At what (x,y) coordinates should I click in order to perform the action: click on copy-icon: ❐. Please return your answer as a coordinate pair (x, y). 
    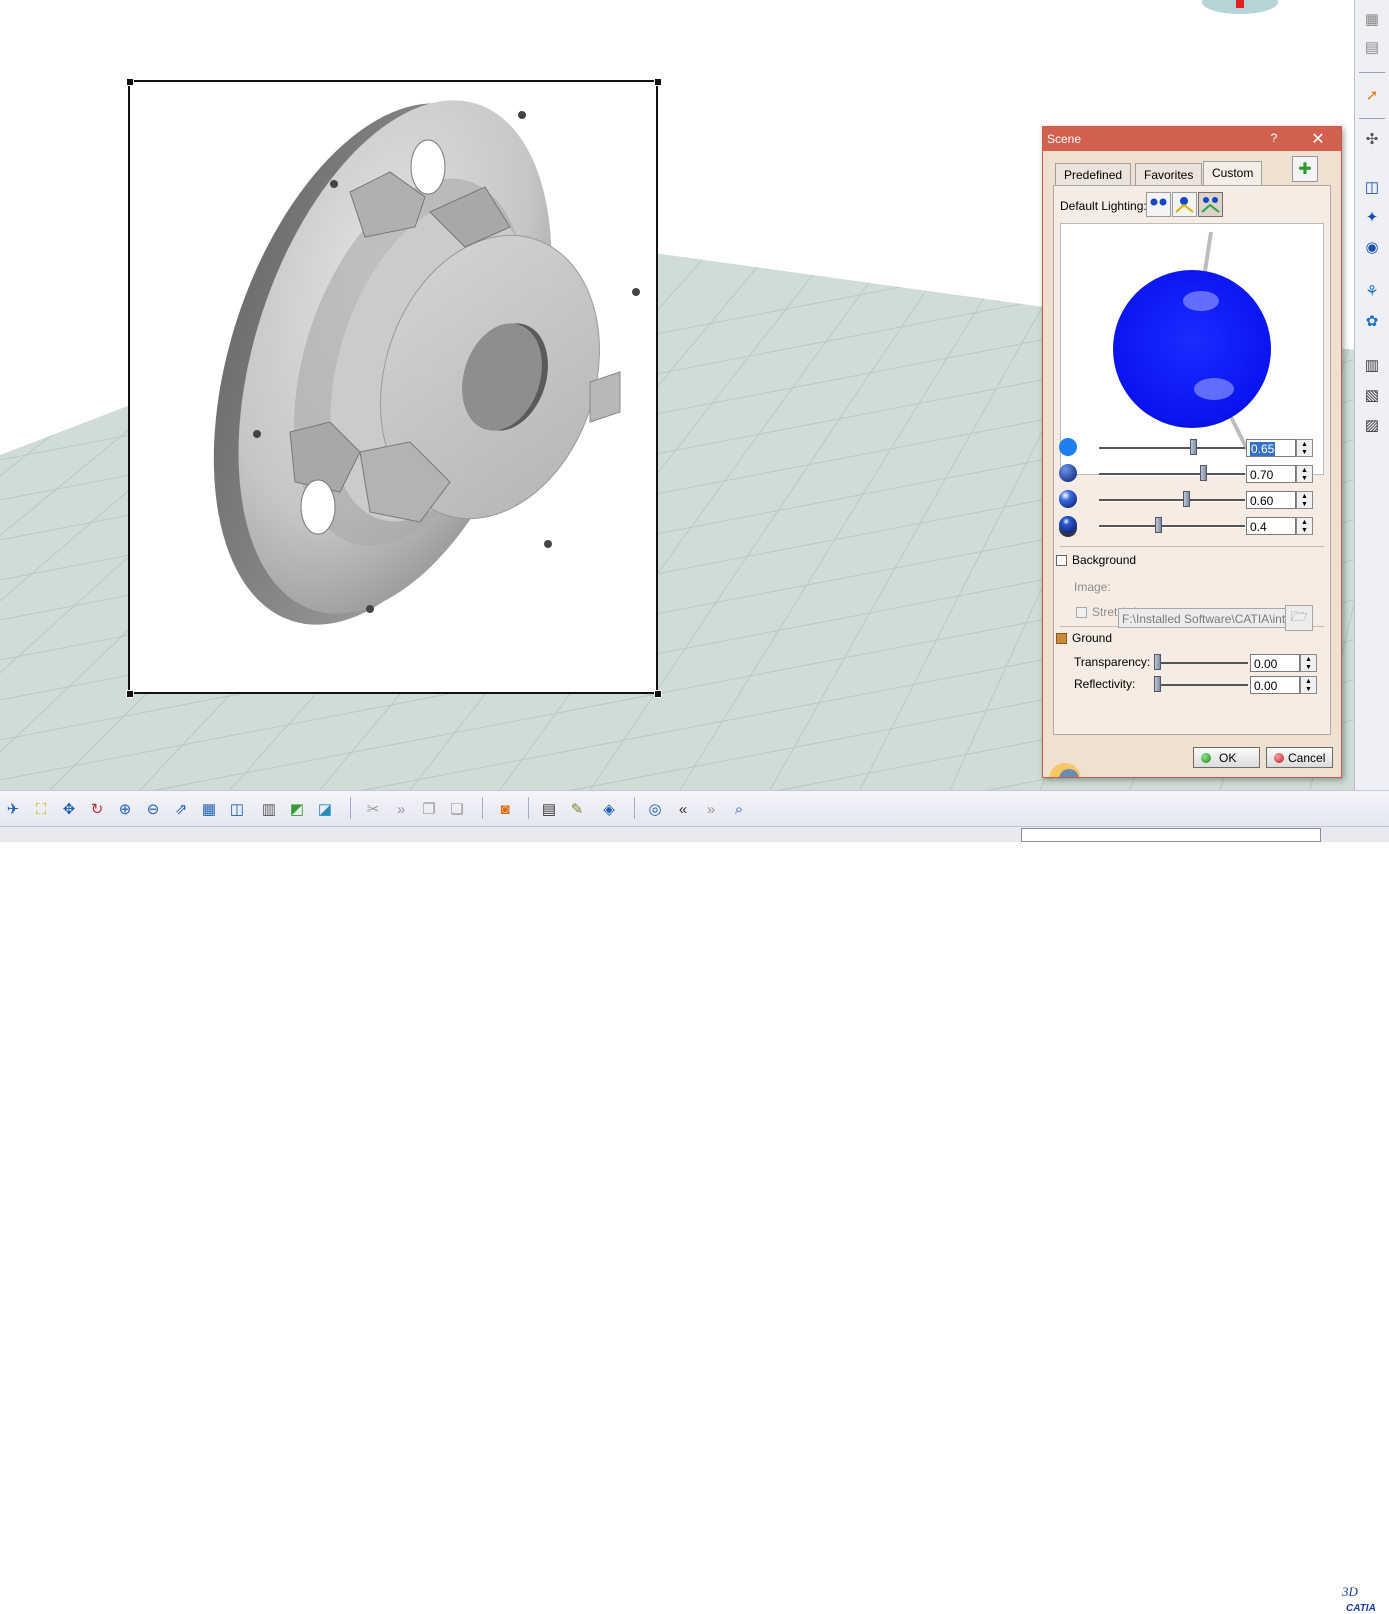
    Looking at the image, I should click on (429, 809).